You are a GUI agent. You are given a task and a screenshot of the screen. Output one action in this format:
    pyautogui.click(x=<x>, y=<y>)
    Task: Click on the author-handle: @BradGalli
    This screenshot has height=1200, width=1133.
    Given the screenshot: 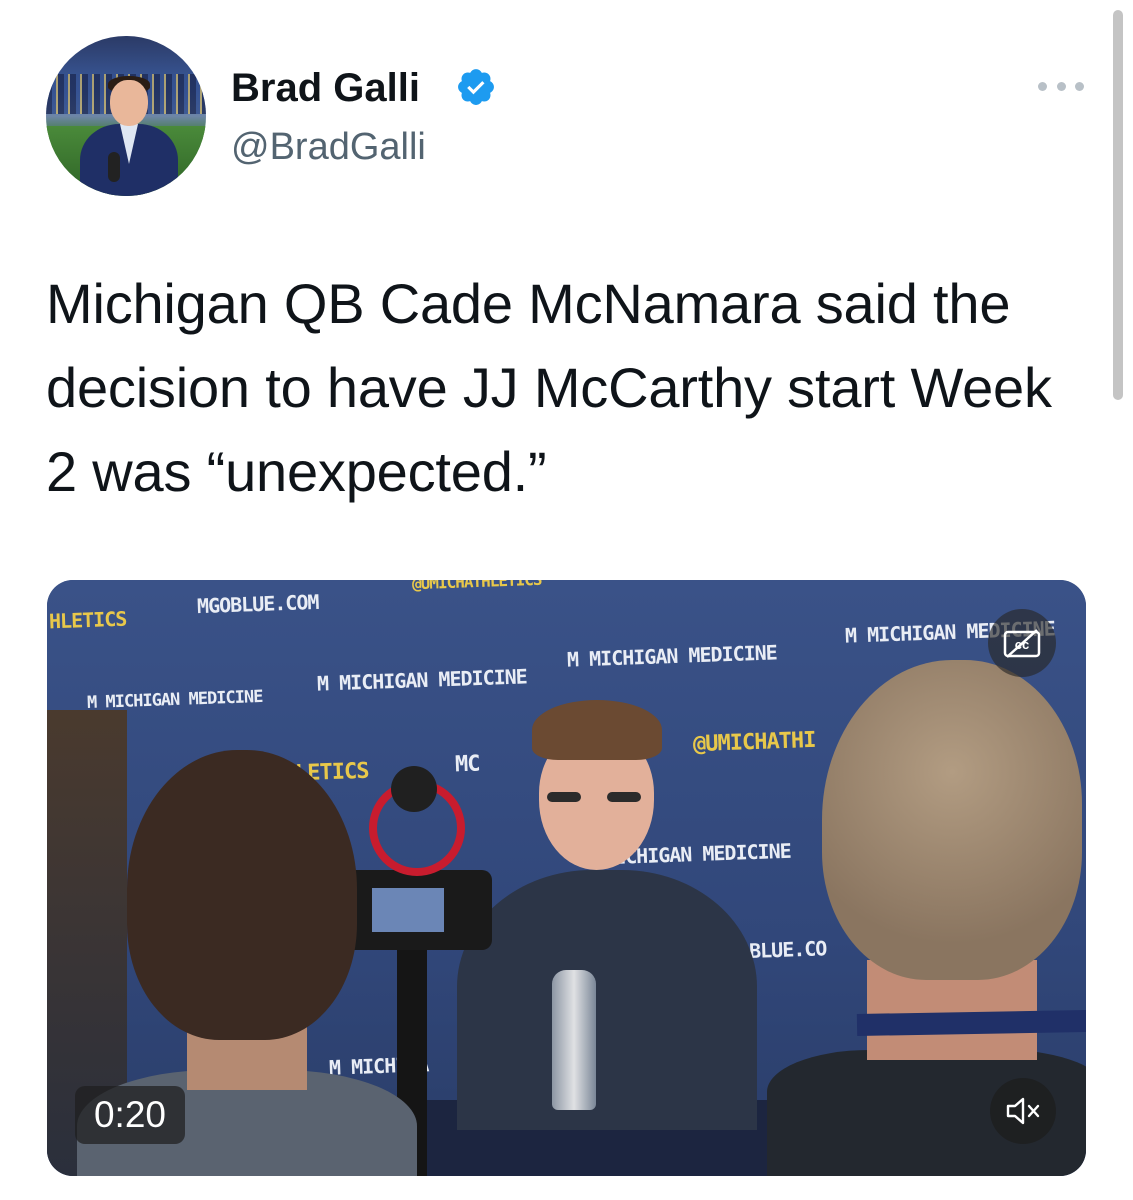 What is the action you would take?
    pyautogui.click(x=328, y=147)
    